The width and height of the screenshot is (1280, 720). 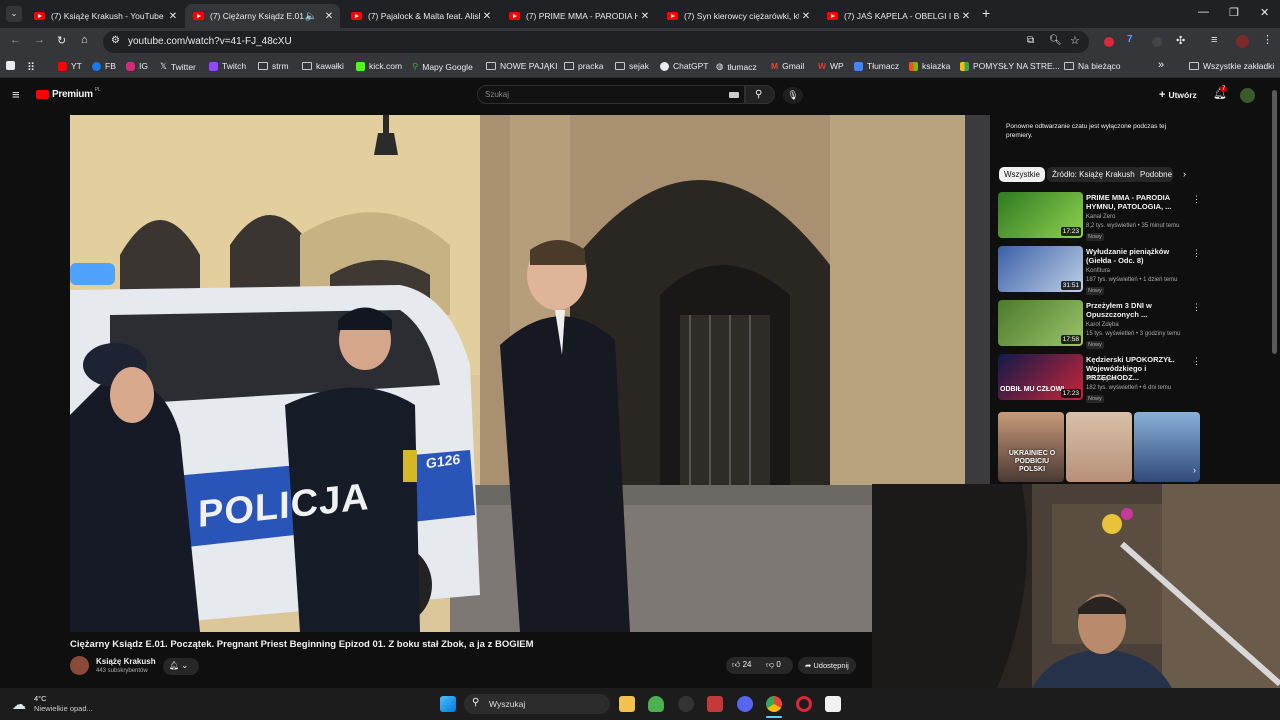 I want to click on file-explorer-icon, so click(x=627, y=704).